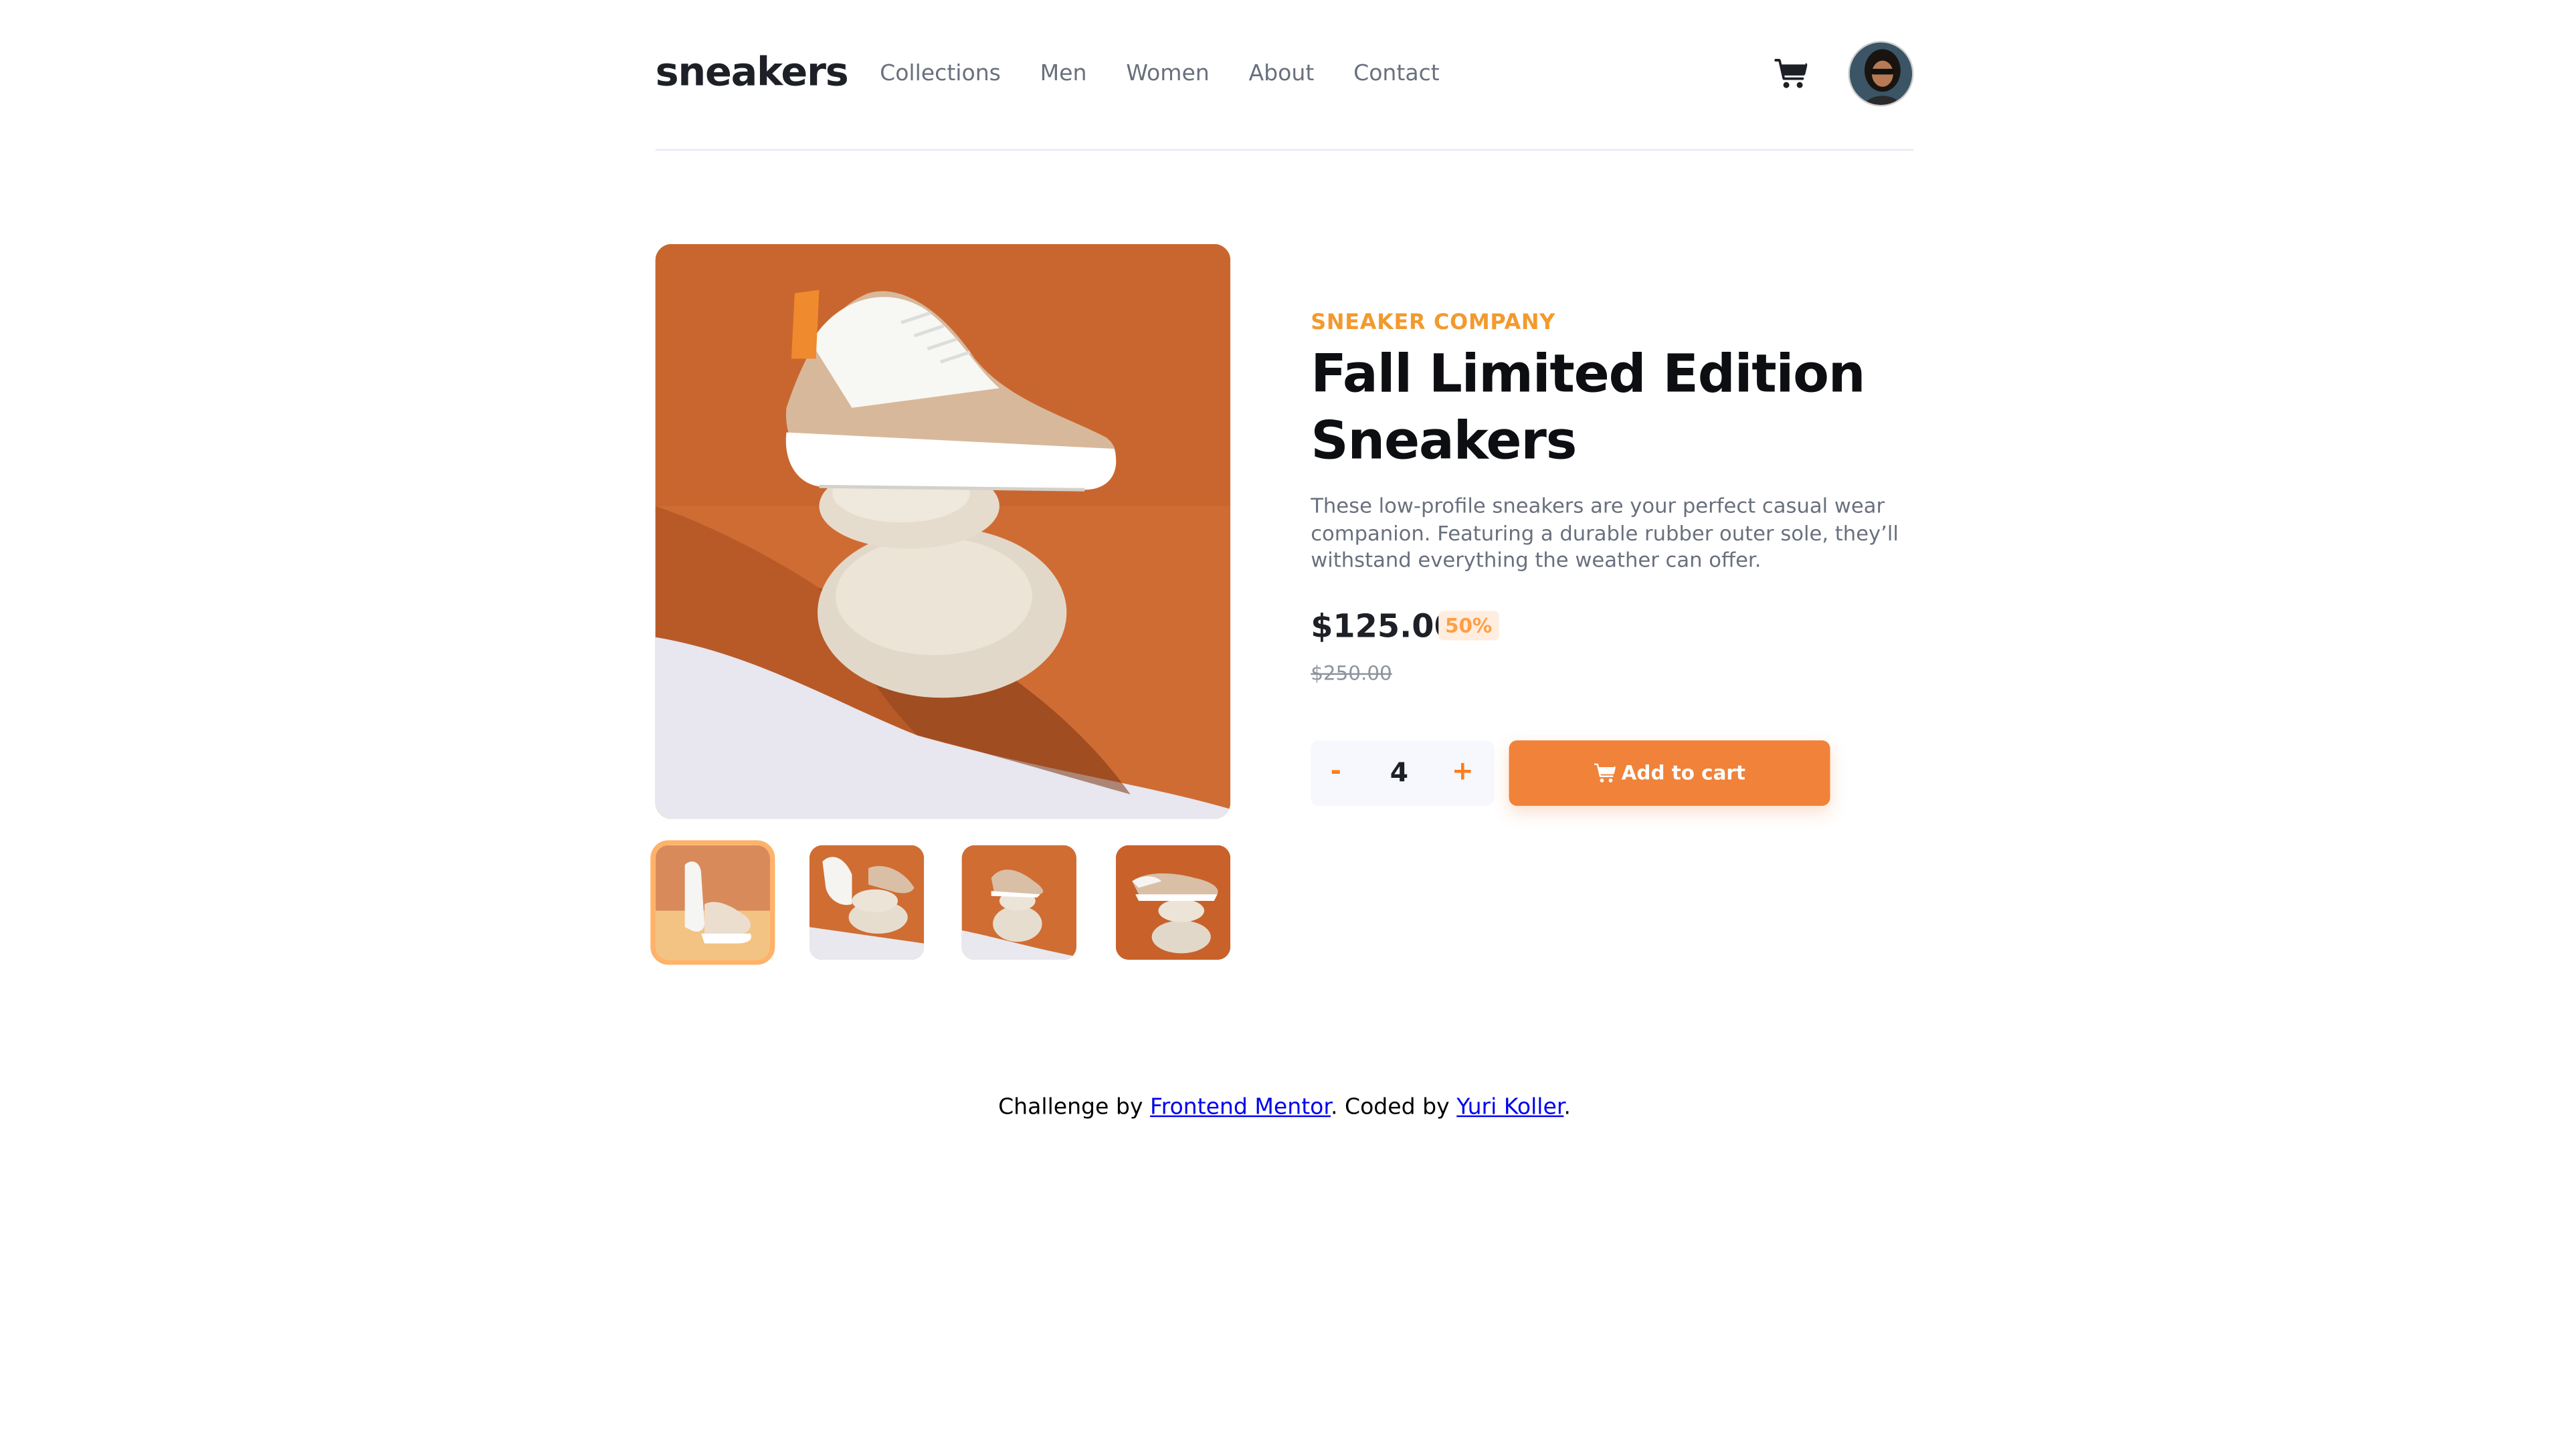 The width and height of the screenshot is (2569, 1456). Describe the element at coordinates (940, 74) in the screenshot. I see `nav-collections: Collections` at that location.